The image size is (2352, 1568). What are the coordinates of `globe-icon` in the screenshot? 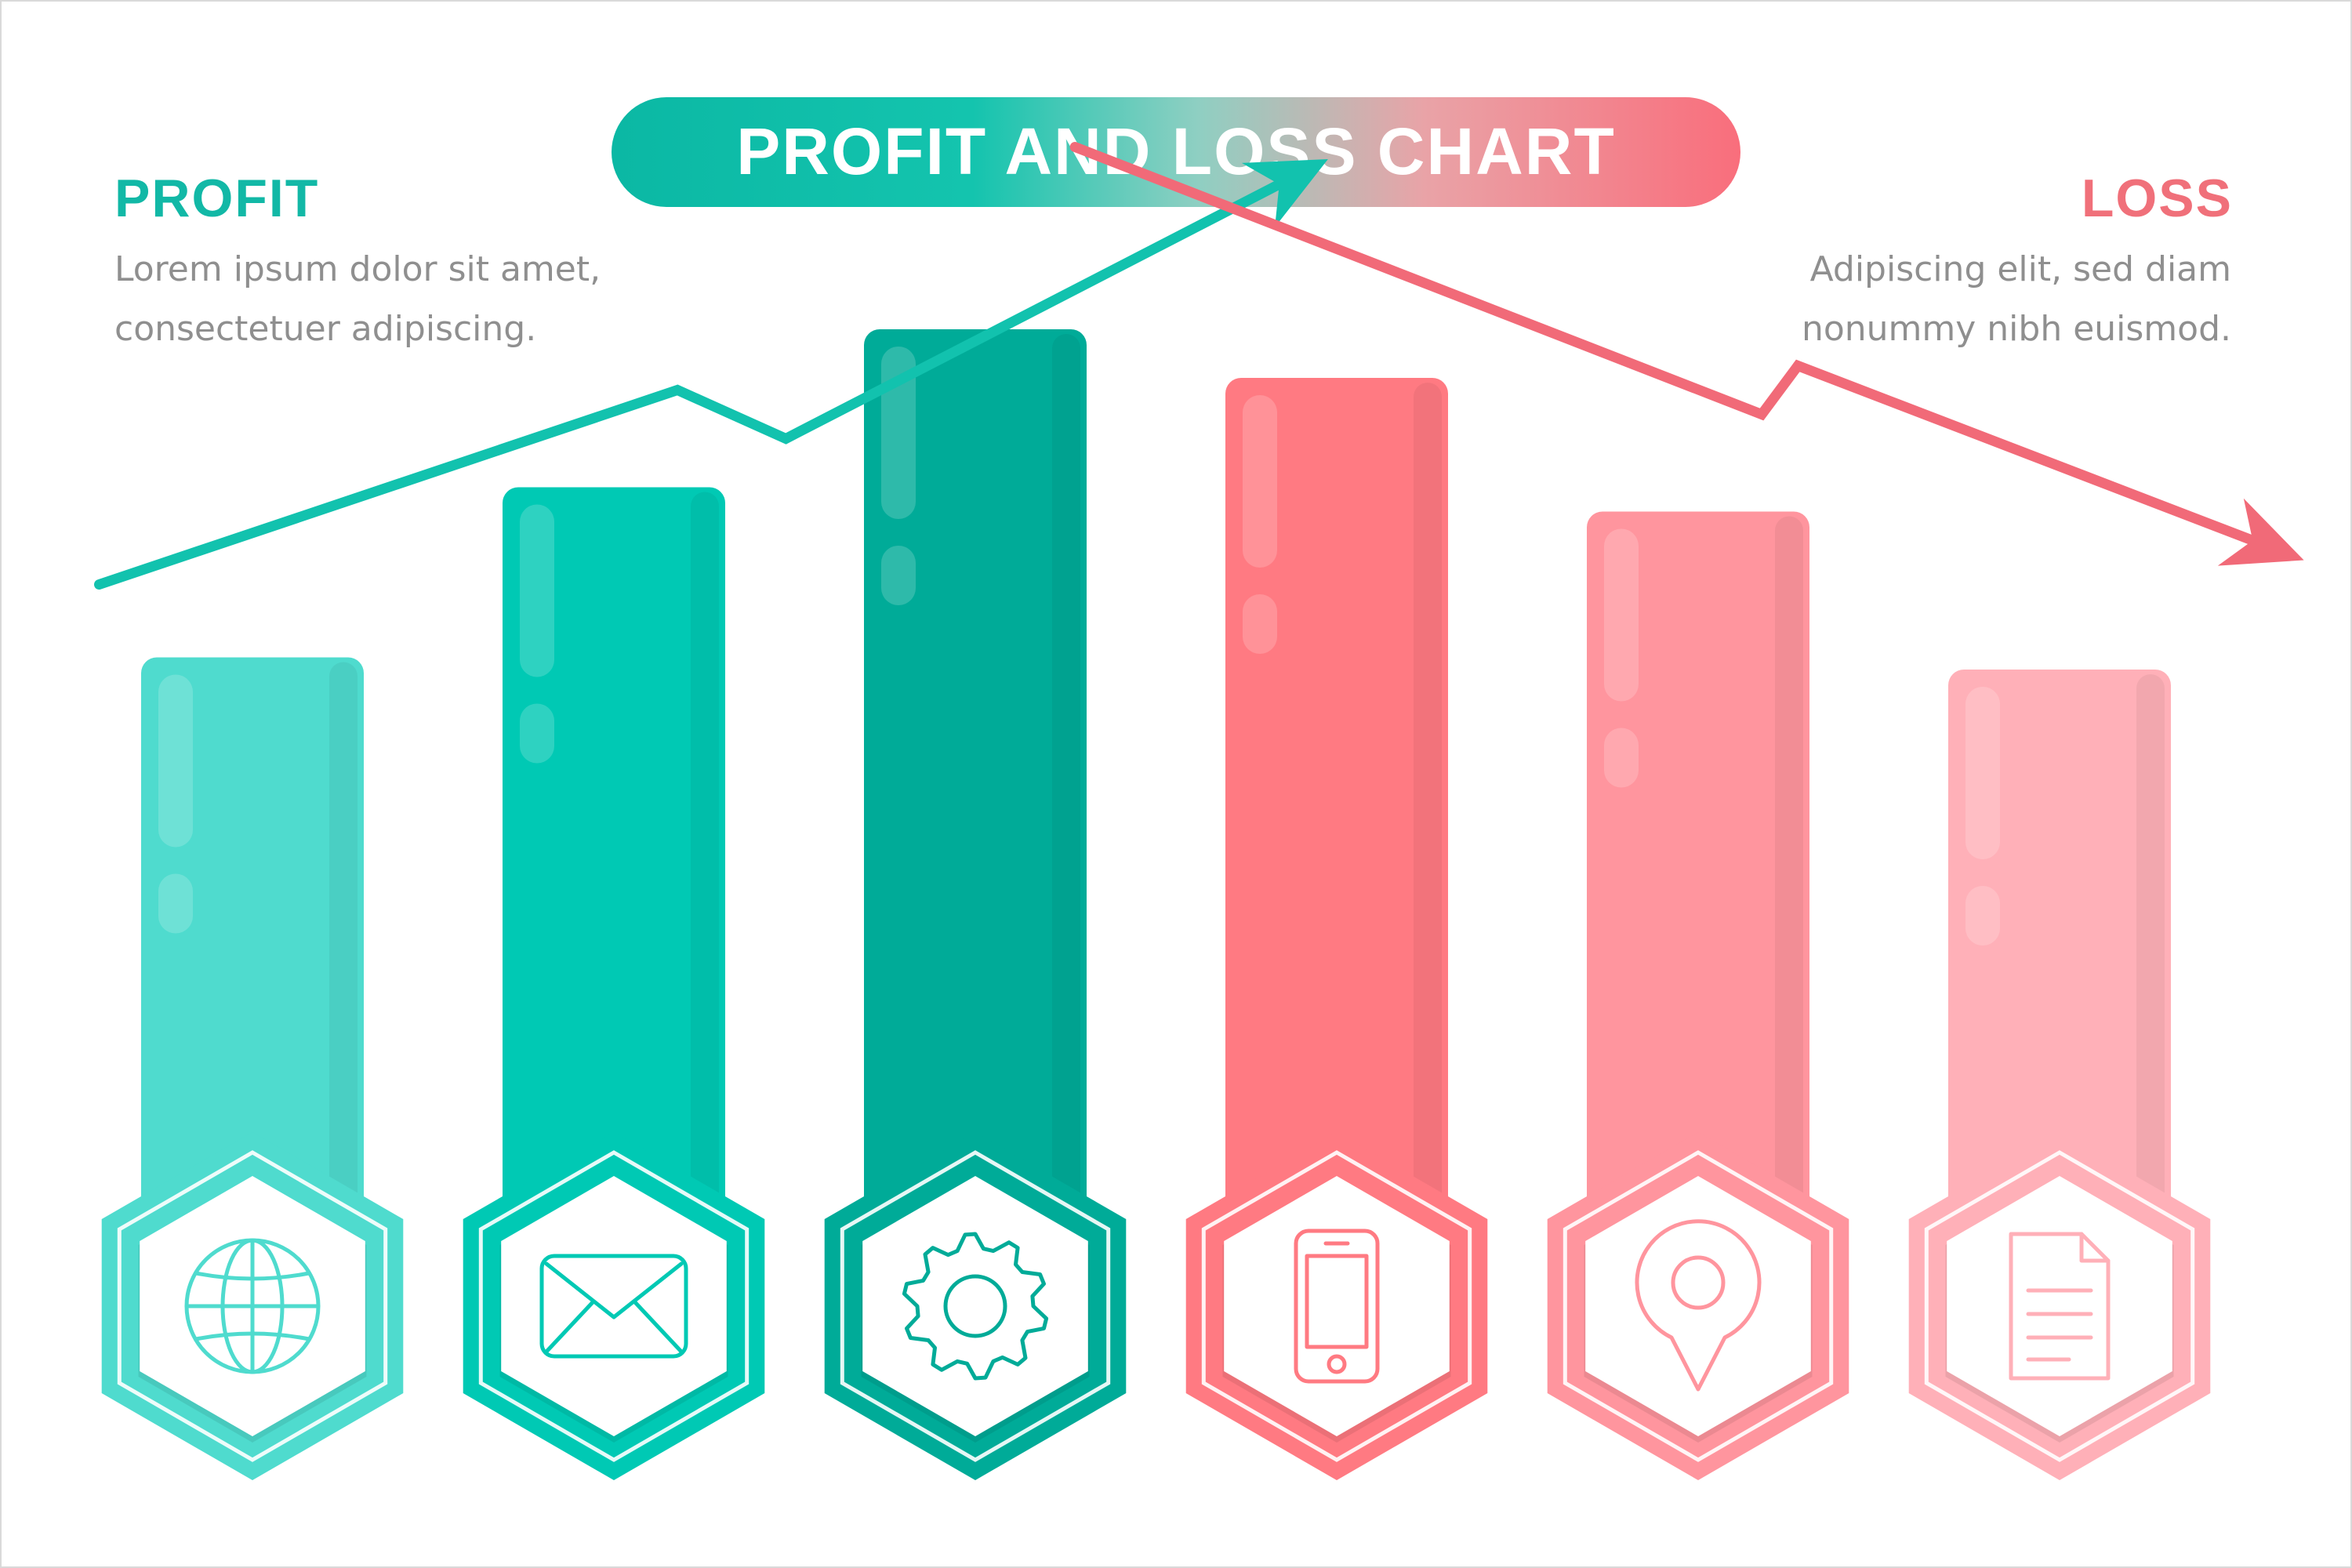 It's located at (252, 1306).